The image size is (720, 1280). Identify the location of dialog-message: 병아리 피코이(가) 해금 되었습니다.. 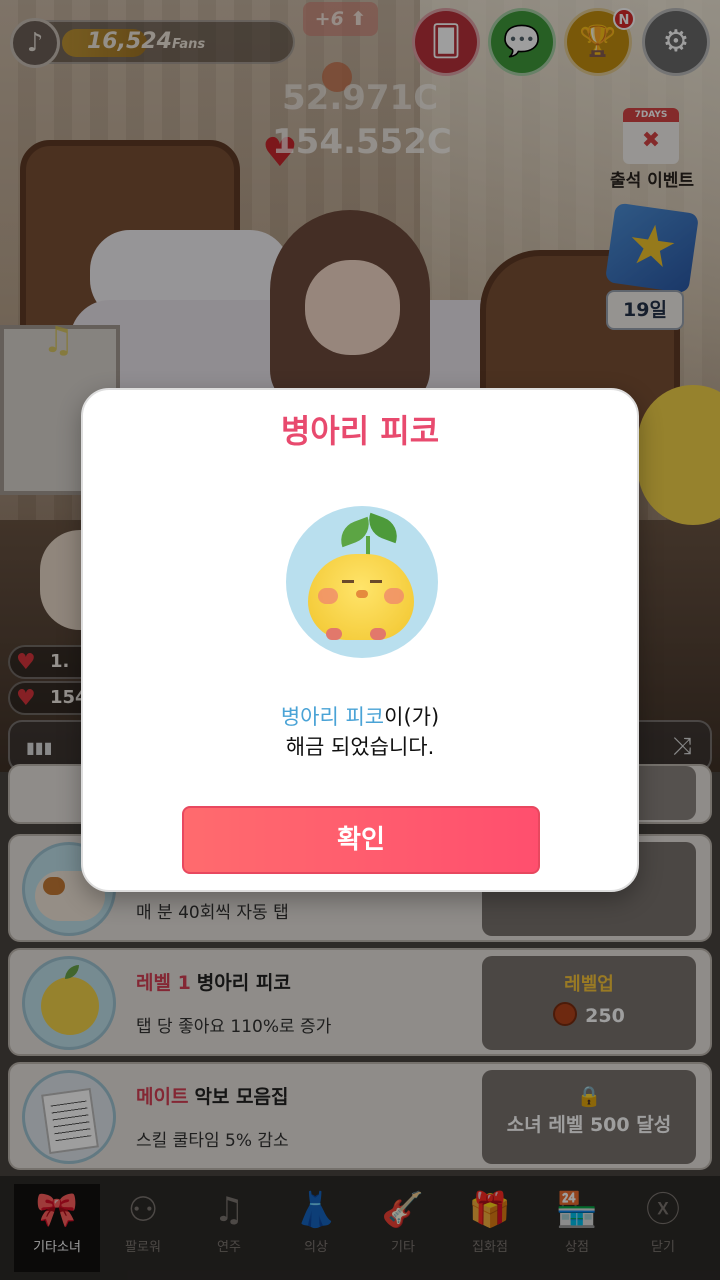
(360, 732).